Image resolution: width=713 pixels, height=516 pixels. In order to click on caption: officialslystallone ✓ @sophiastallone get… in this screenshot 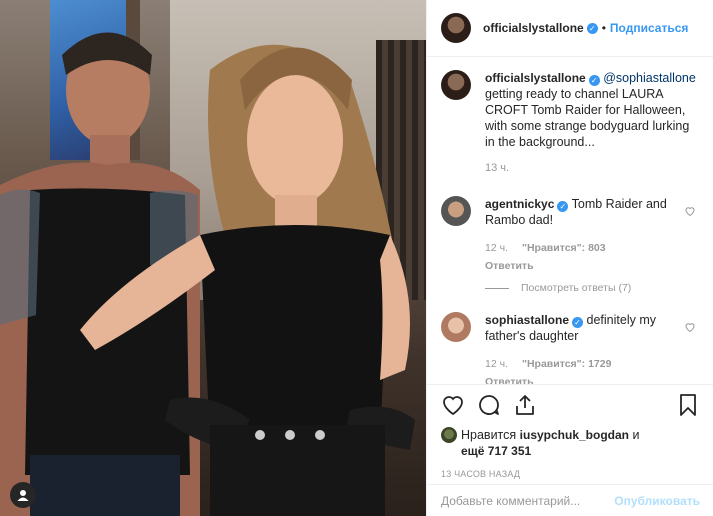, I will do `click(570, 110)`.